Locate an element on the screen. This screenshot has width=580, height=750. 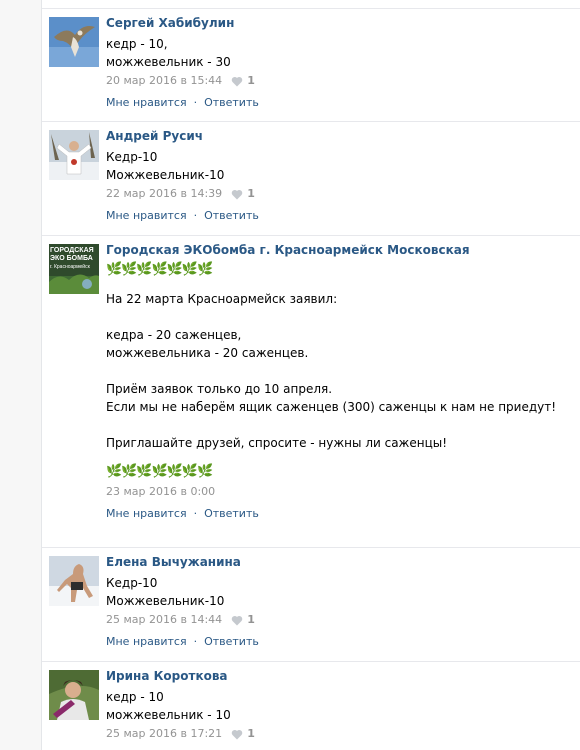
comment-line: можжевельник - 10 is located at coordinates (168, 715).